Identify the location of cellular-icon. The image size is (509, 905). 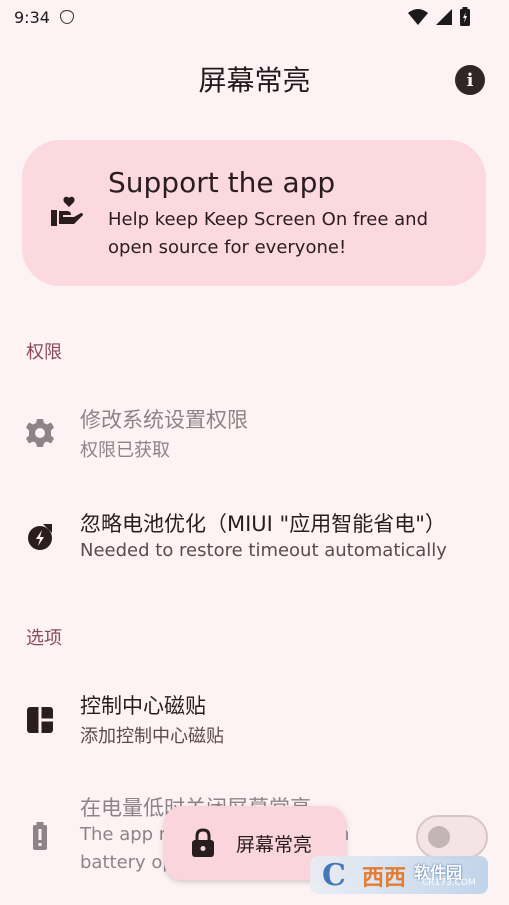
(444, 17).